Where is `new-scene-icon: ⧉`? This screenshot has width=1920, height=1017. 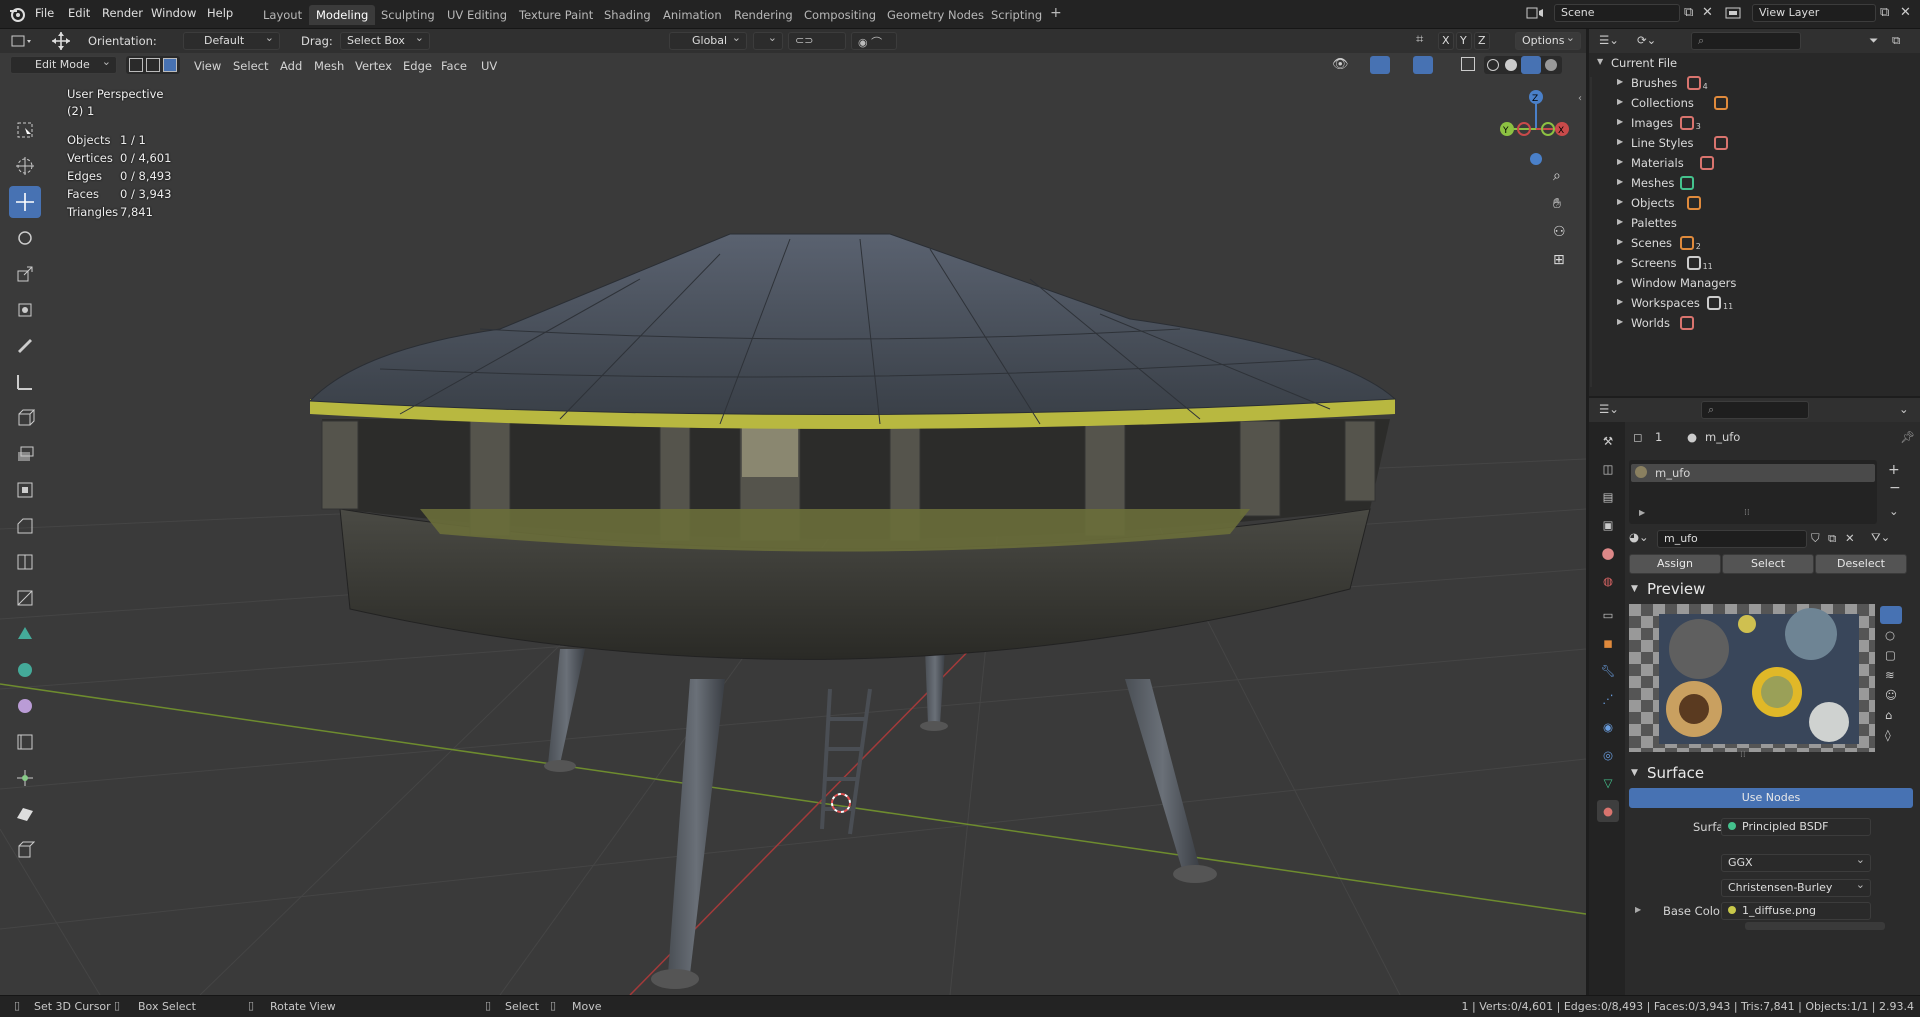 new-scene-icon: ⧉ is located at coordinates (1688, 12).